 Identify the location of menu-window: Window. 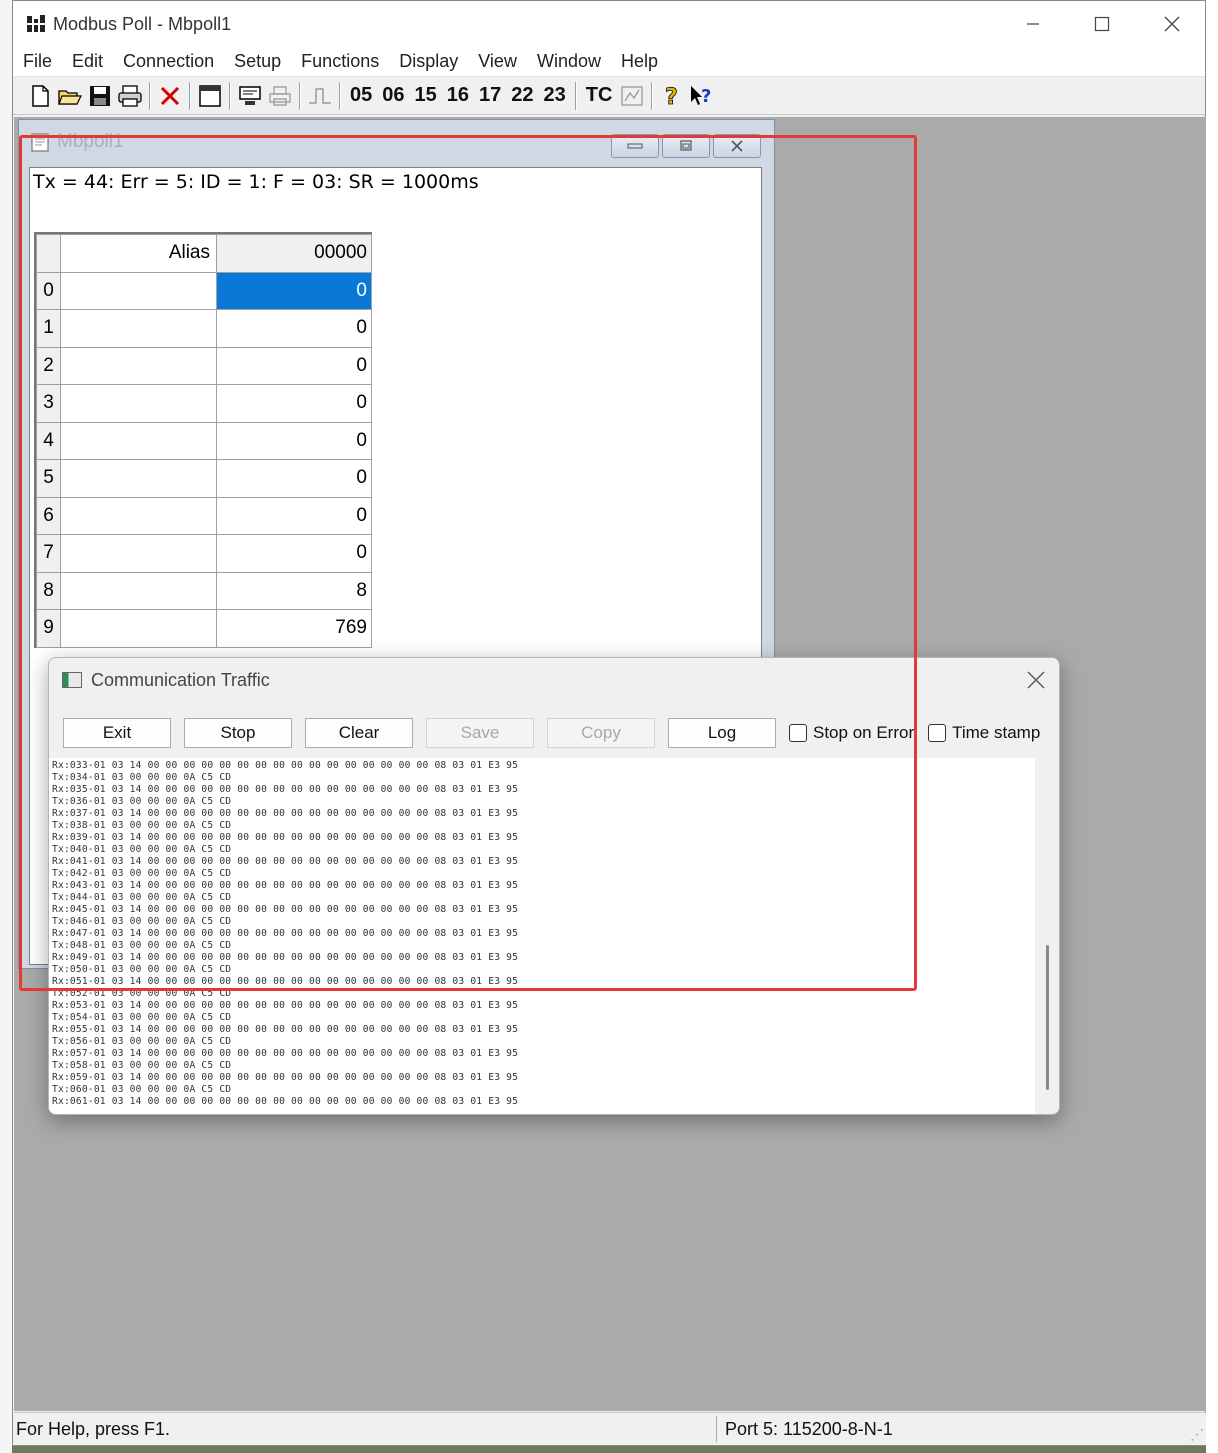
(569, 61).